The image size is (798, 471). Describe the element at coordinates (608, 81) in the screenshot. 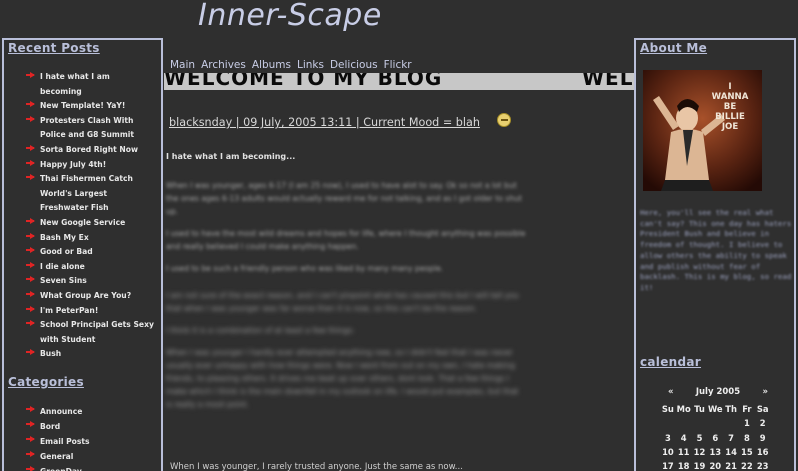

I see `banner-text-repeat: WELC` at that location.